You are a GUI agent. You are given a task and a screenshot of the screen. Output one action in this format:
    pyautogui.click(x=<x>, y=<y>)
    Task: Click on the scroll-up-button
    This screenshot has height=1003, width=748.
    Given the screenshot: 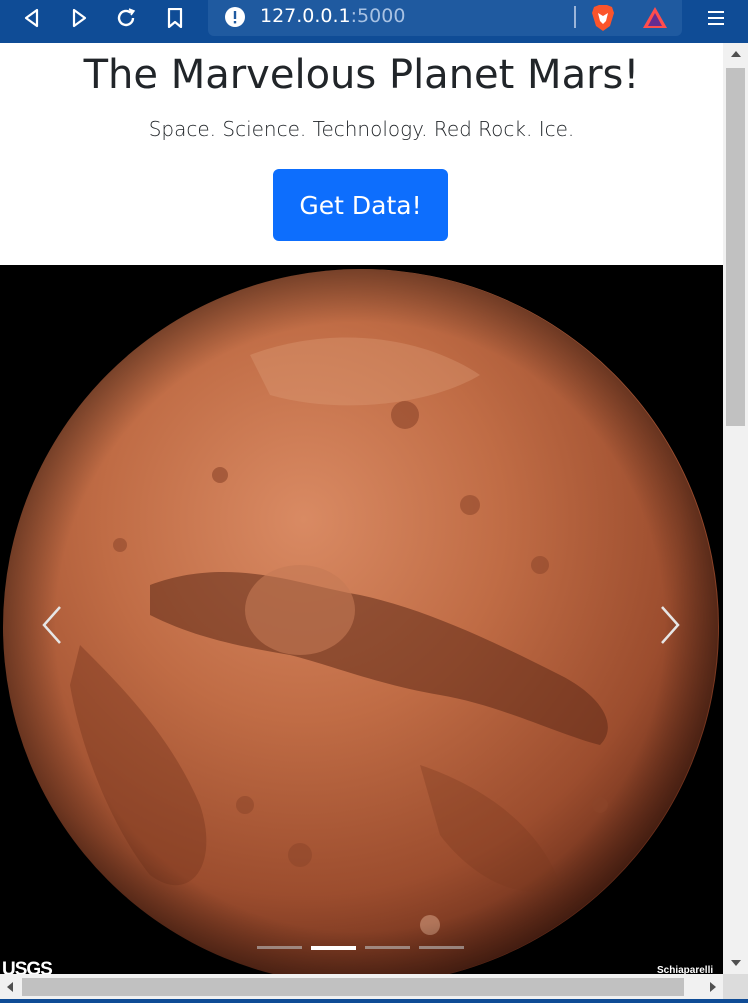 What is the action you would take?
    pyautogui.click(x=735, y=54)
    